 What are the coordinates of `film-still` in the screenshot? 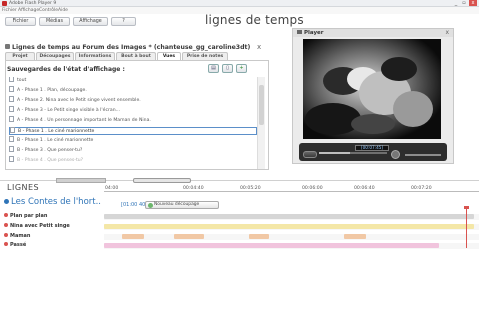 It's located at (372, 89).